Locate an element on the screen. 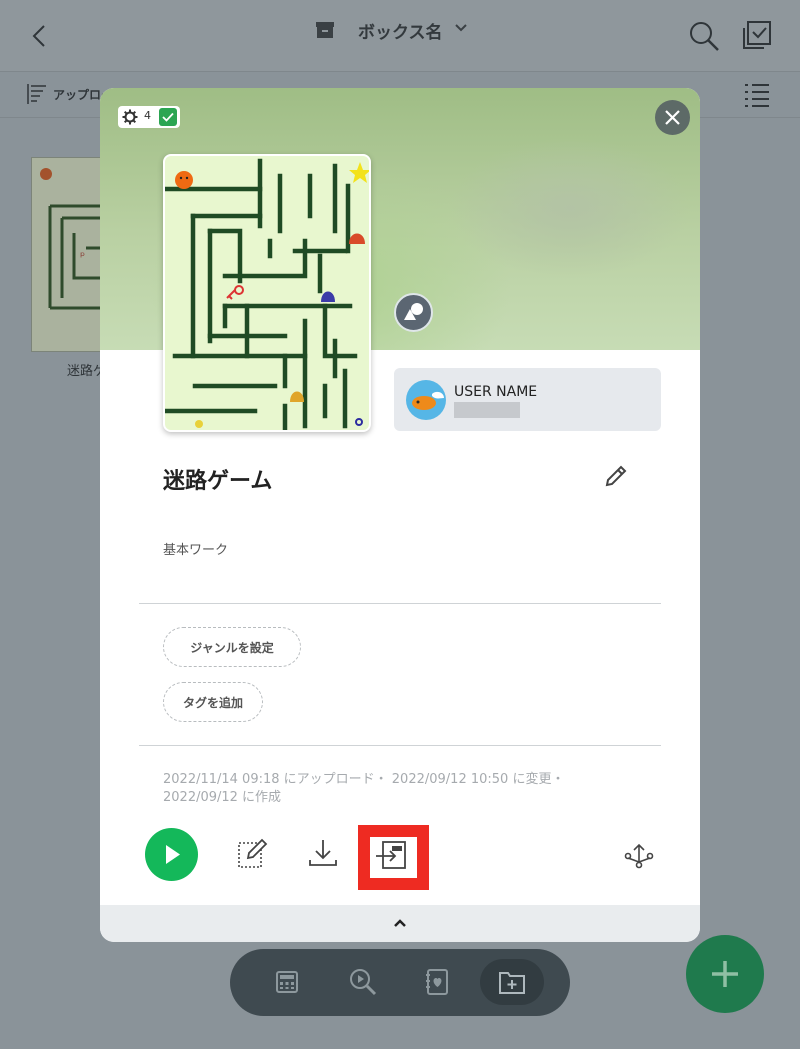 The width and height of the screenshot is (800, 1049). collapse-bar is located at coordinates (400, 923).